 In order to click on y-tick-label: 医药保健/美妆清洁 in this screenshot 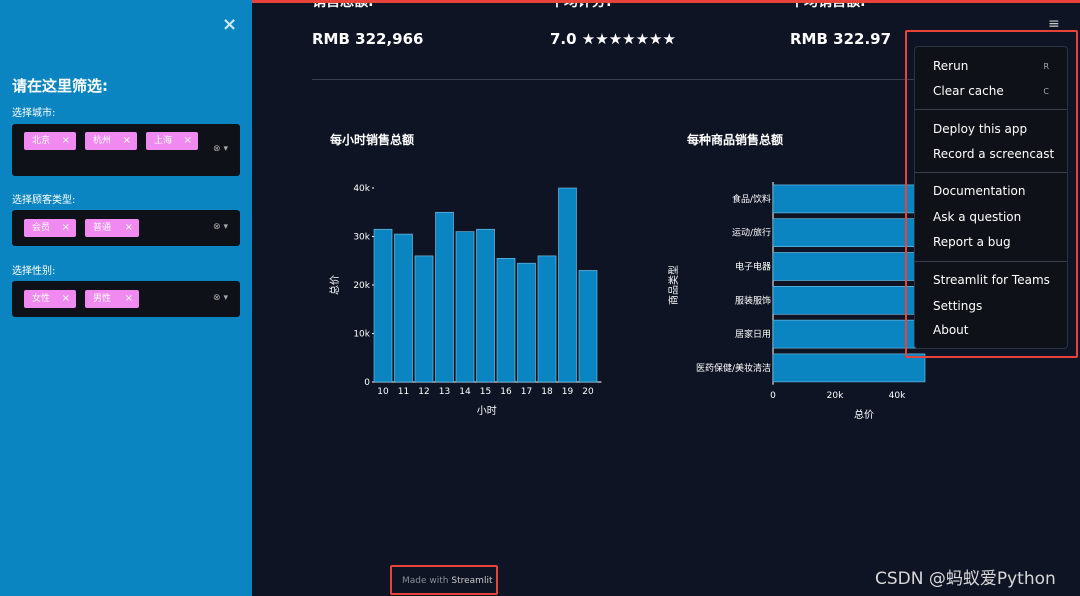, I will do `click(733, 368)`.